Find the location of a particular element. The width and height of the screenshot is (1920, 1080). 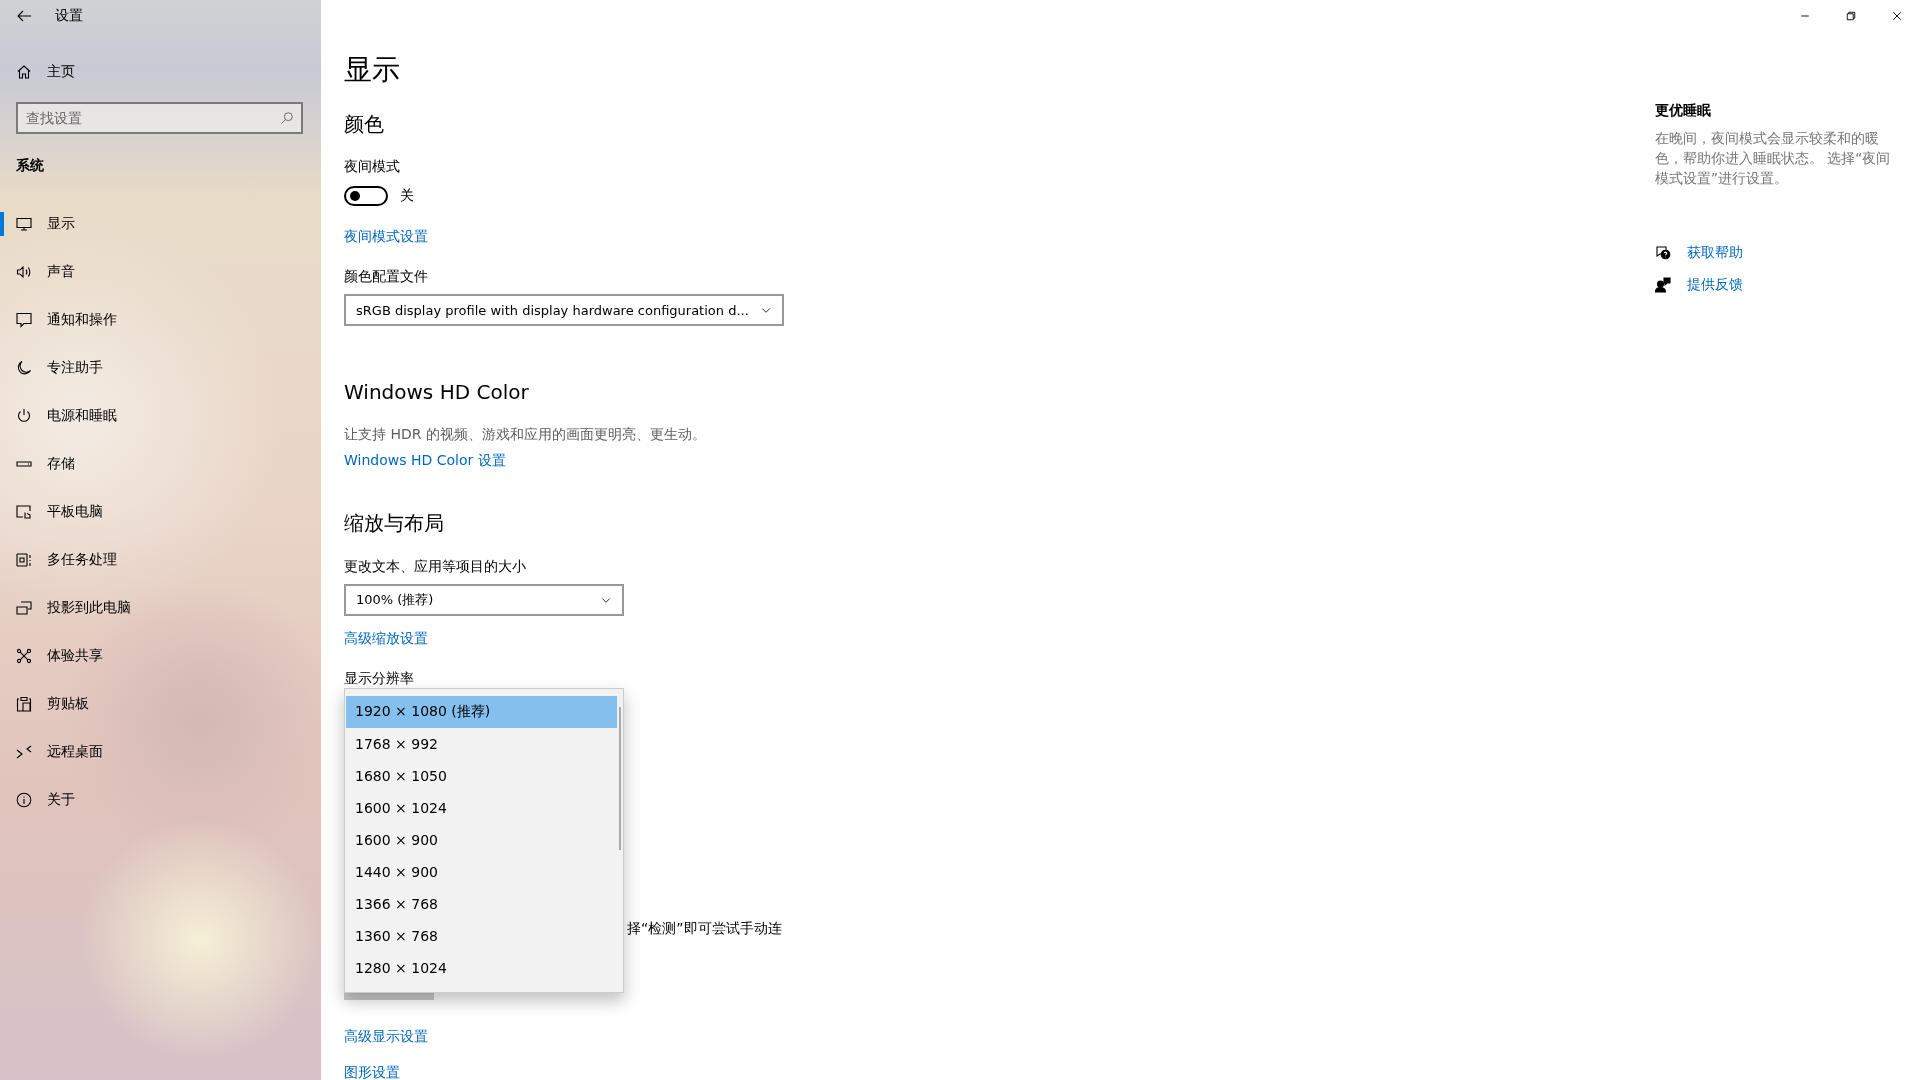

page-title: 显示 is located at coordinates (372, 70).